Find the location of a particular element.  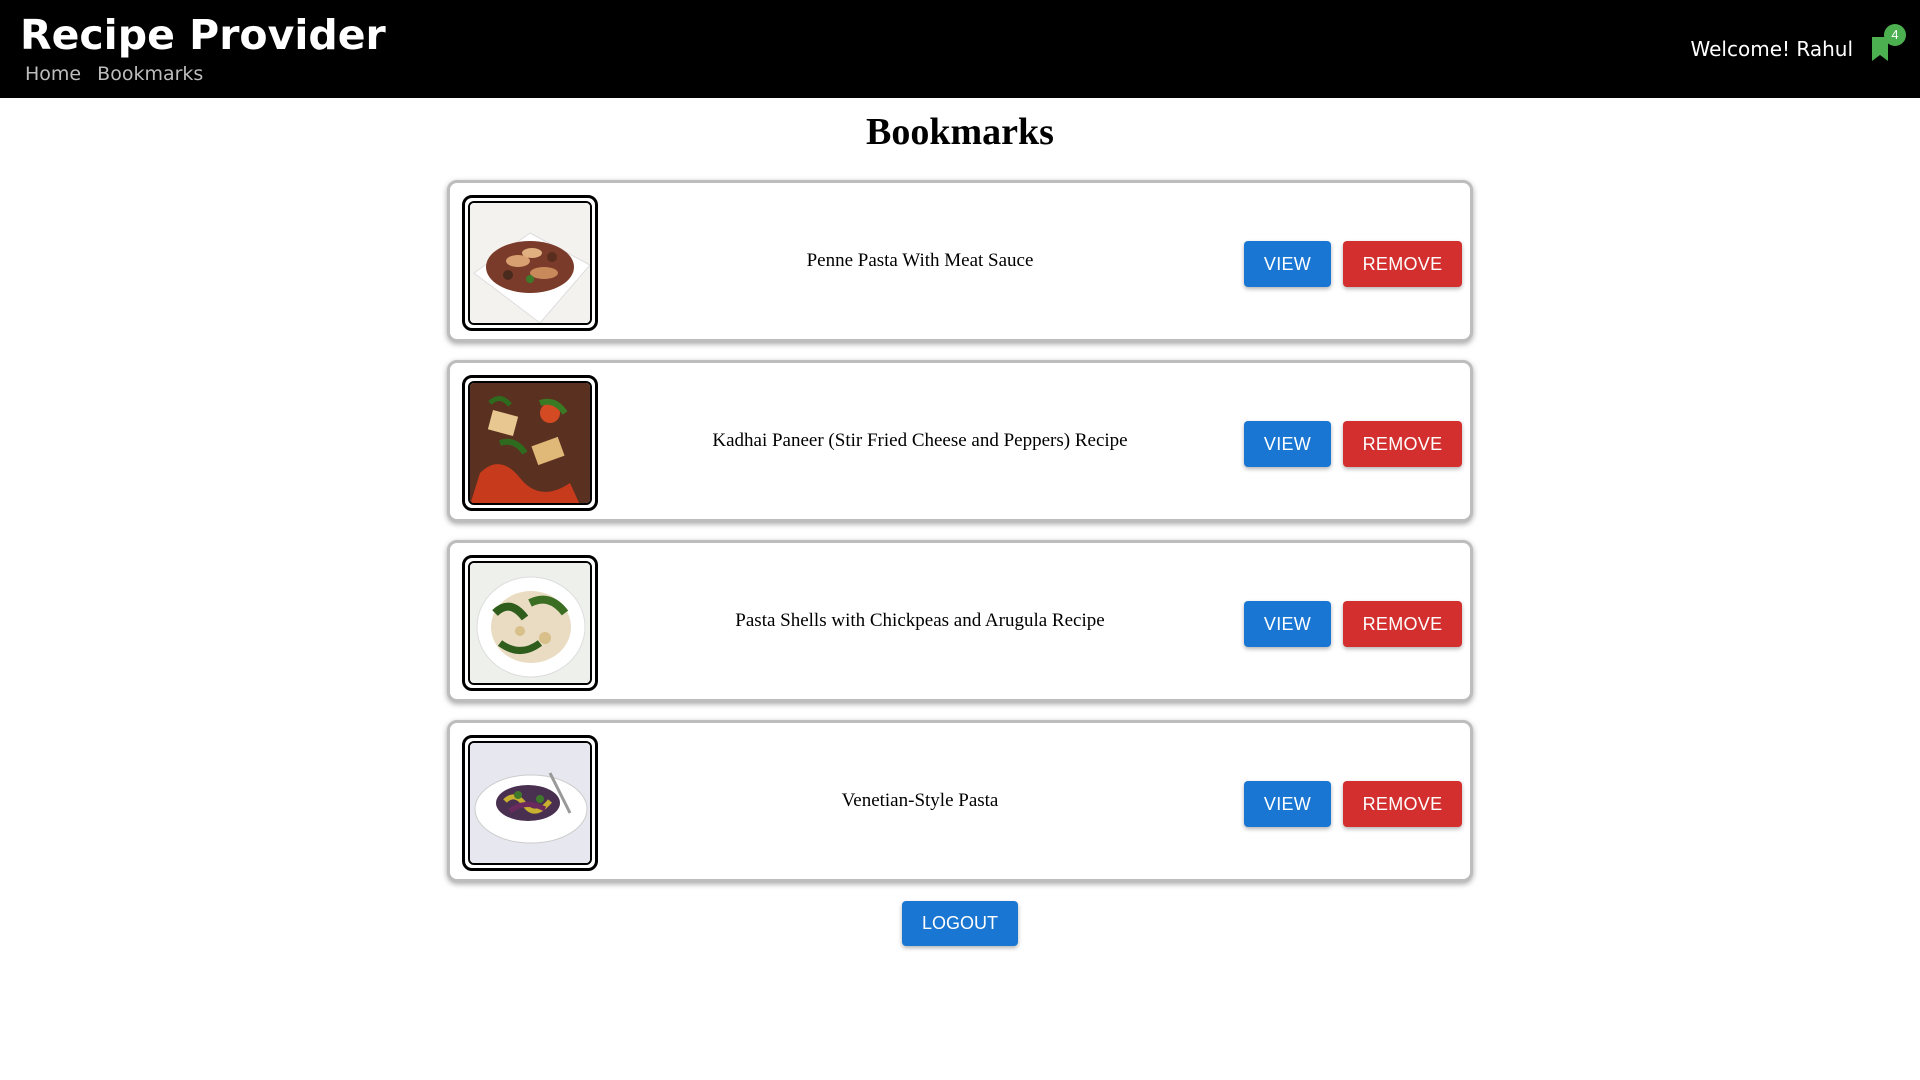

nav-bookmarks-link: Bookmarks is located at coordinates (150, 74).